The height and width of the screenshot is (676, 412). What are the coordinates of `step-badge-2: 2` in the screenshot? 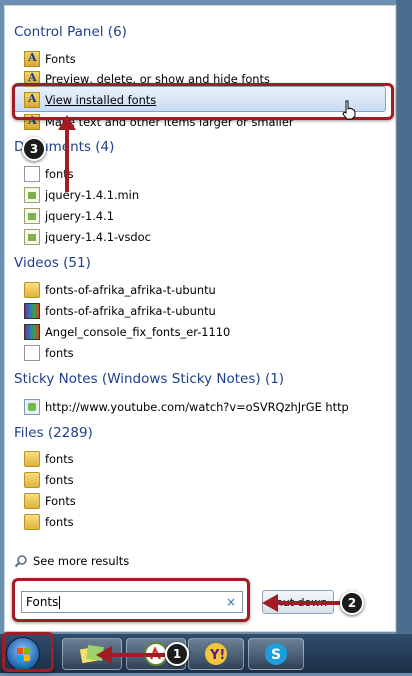 It's located at (352, 603).